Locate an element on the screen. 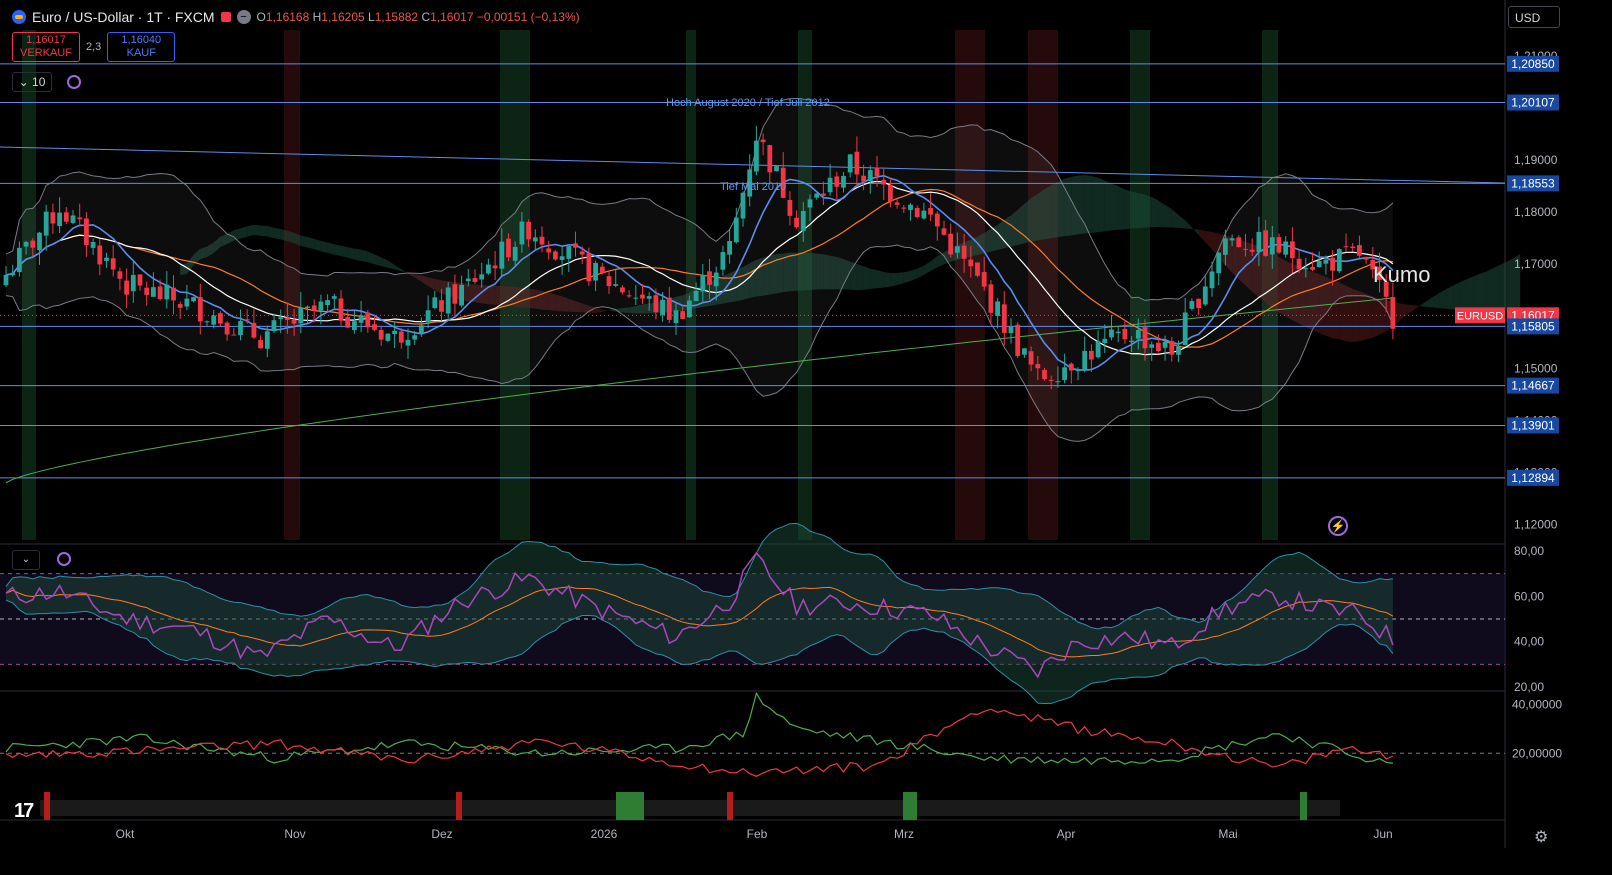 The height and width of the screenshot is (875, 1612). kumo-label: Kumo is located at coordinates (1402, 274).